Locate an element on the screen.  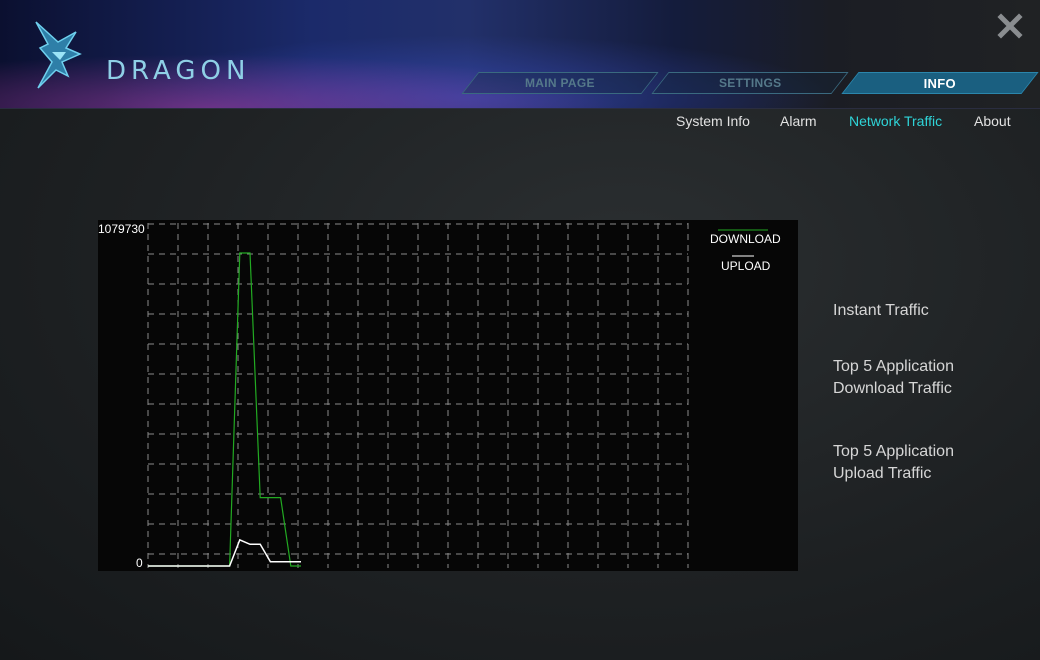
chart-series is located at coordinates (224, 409).